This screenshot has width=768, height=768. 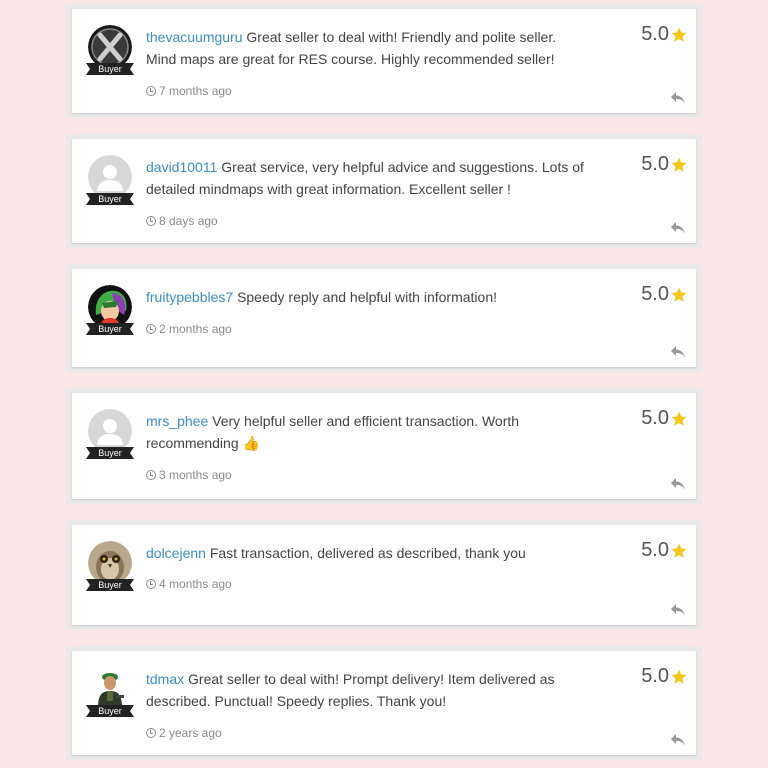 What do you see at coordinates (177, 421) in the screenshot?
I see `username-link: mrs_phee` at bounding box center [177, 421].